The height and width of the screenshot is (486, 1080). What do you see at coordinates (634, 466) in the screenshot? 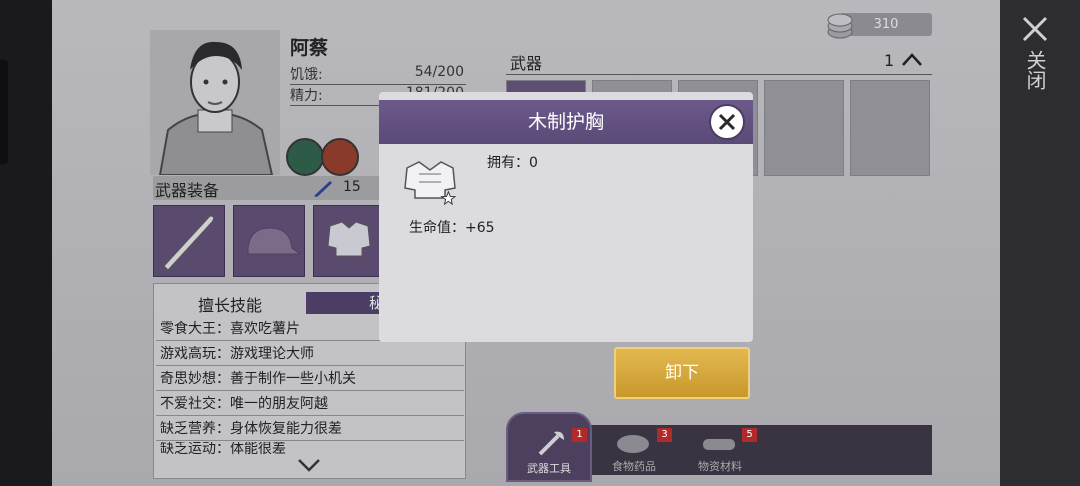
I see `tab-label: 食物药品` at bounding box center [634, 466].